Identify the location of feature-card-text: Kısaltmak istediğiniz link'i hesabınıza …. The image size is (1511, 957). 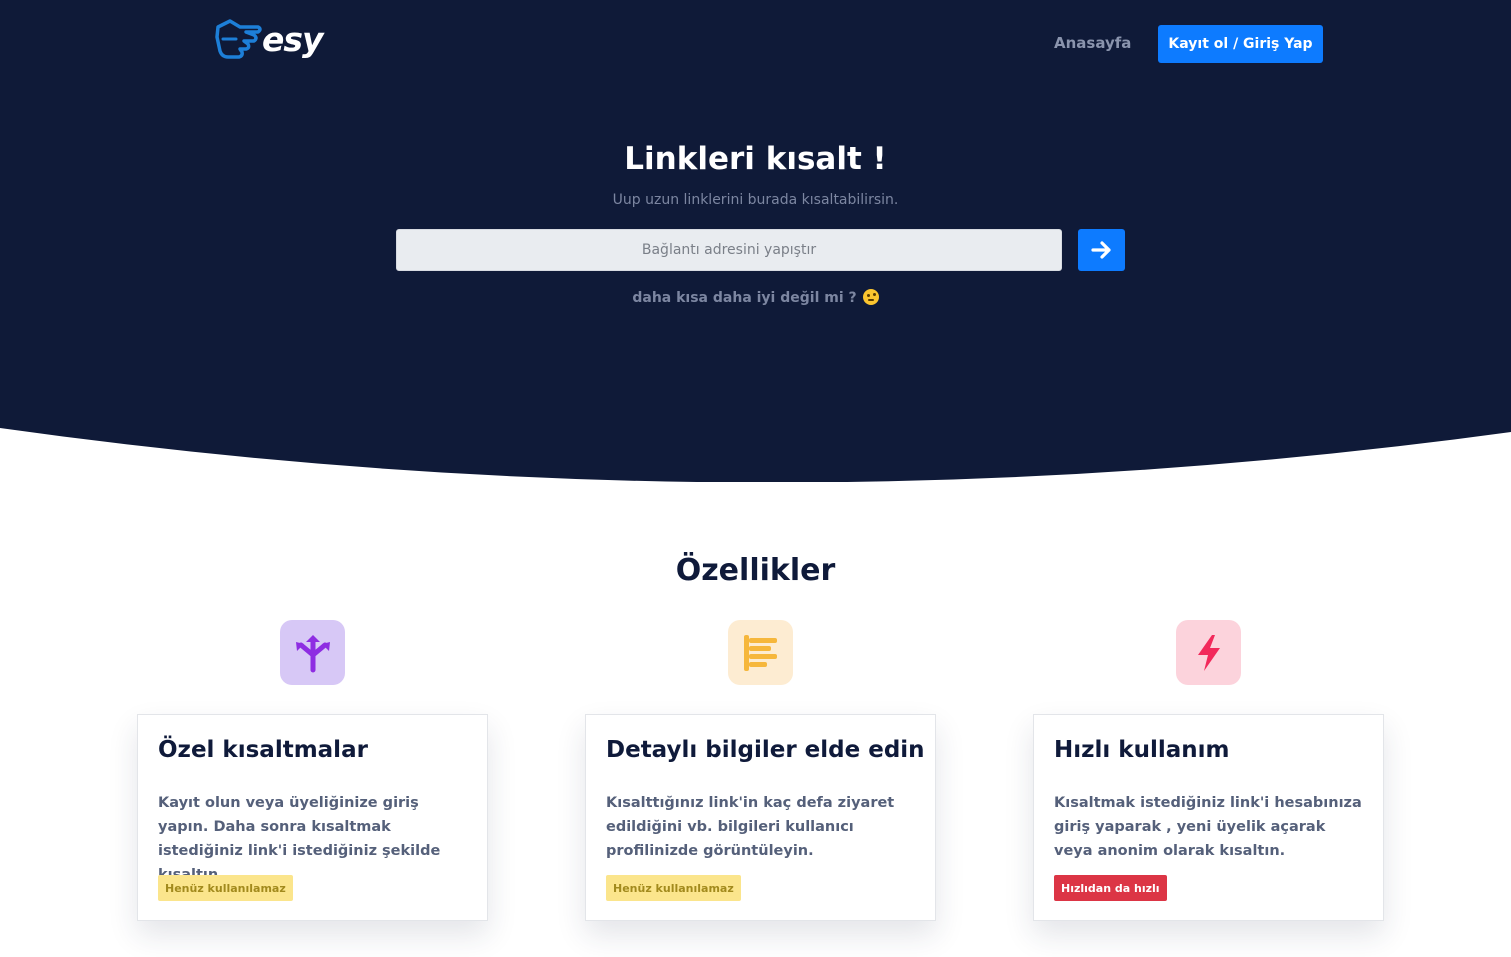
(1208, 827).